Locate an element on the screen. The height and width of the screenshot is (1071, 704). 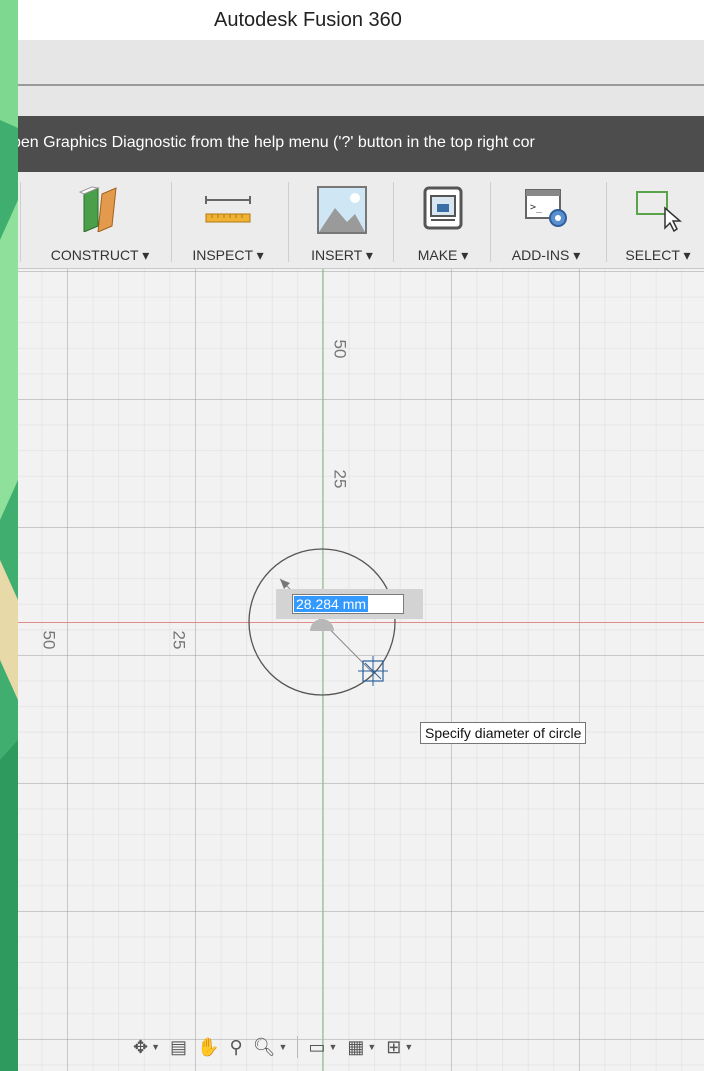
dimension-input-box: 28.284 mm is located at coordinates (349, 604).